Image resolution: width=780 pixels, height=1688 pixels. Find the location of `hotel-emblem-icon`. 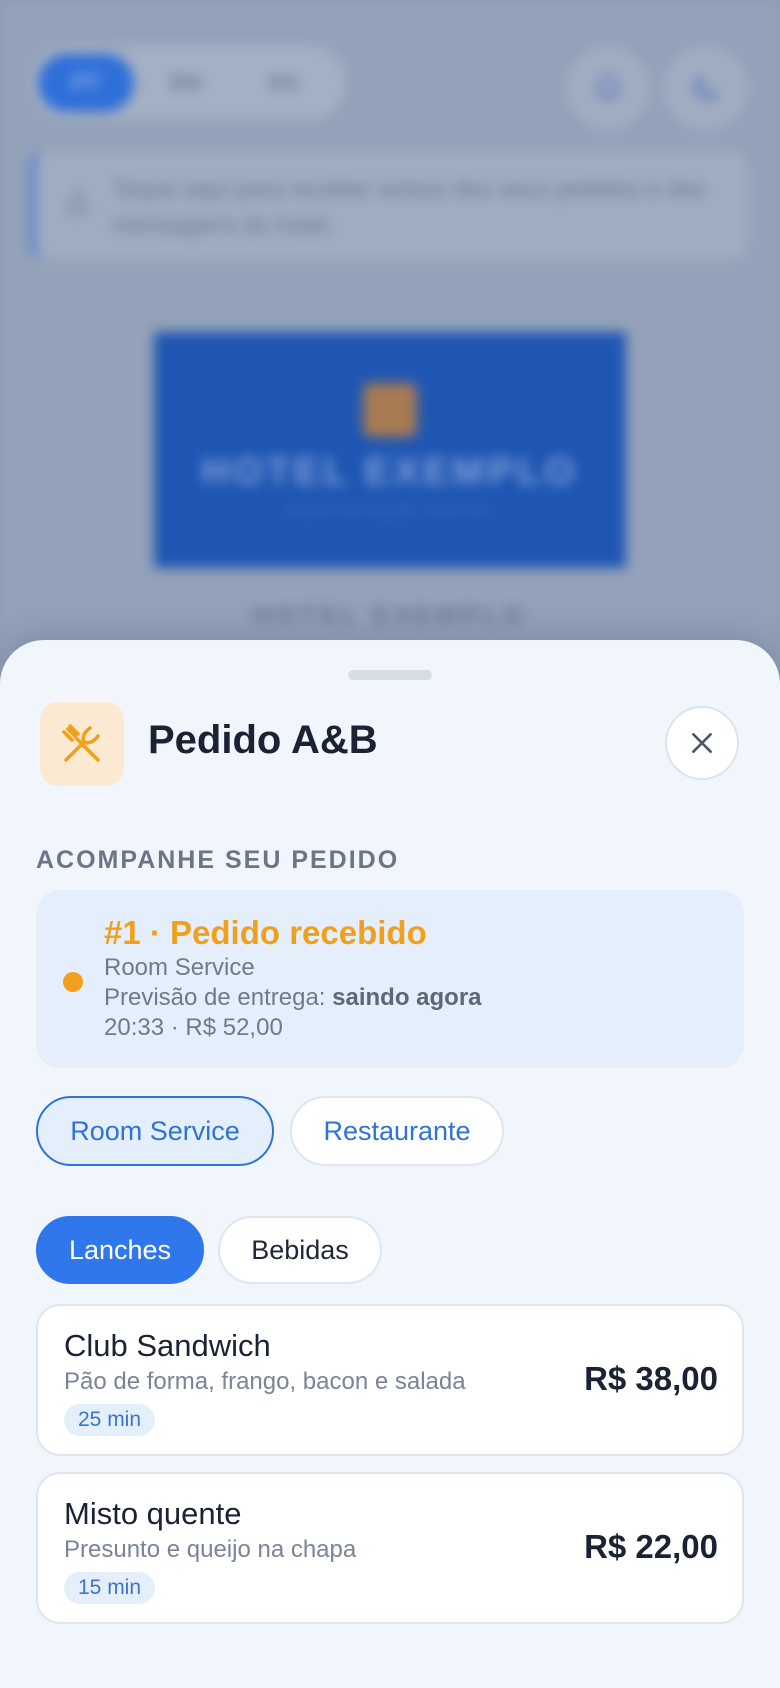

hotel-emblem-icon is located at coordinates (390, 409).